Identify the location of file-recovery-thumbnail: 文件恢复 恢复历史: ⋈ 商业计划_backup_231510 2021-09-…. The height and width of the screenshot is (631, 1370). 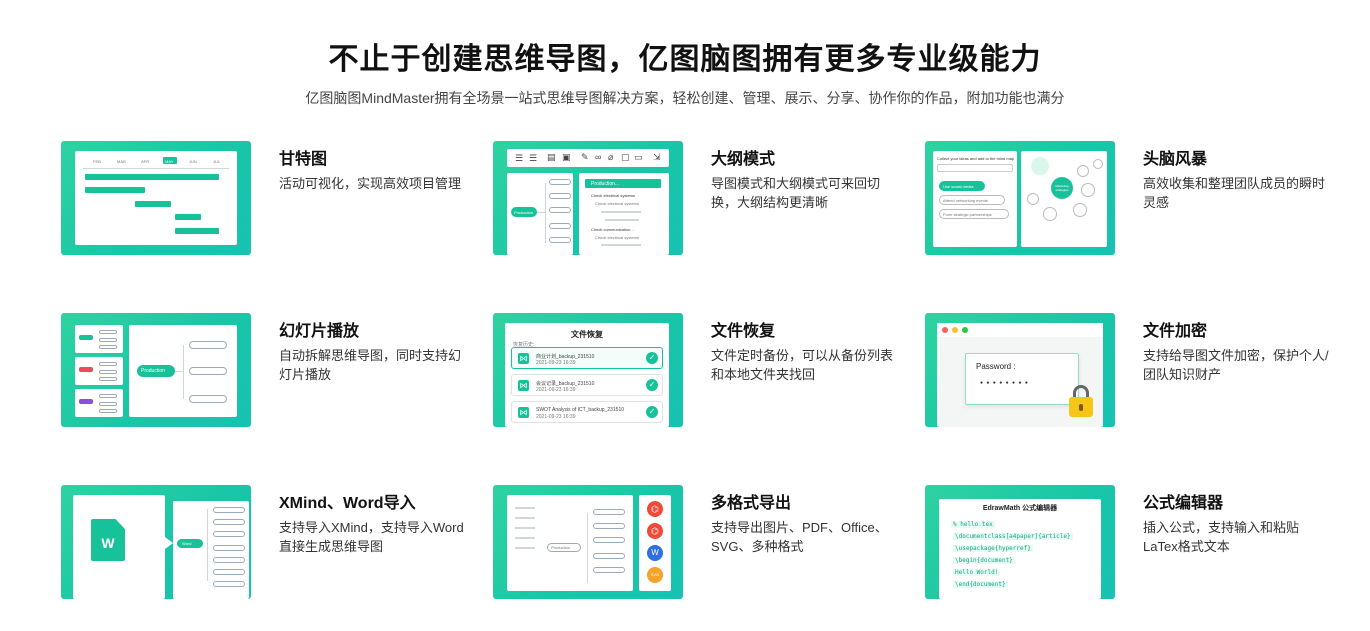
(588, 370).